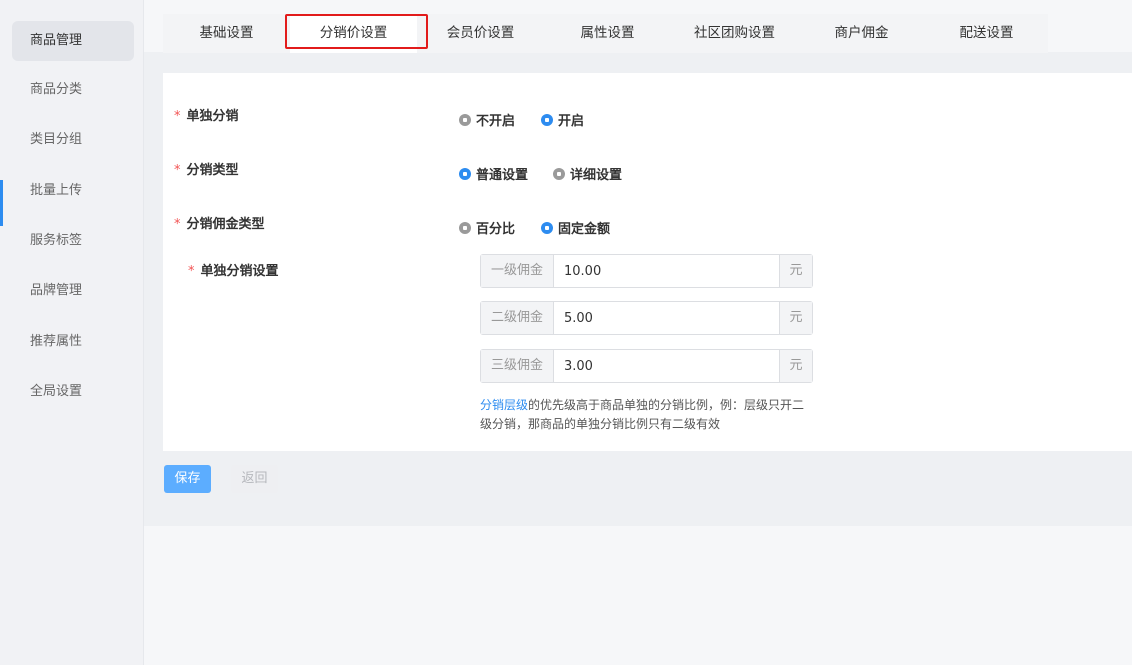 This screenshot has height=665, width=1132. I want to click on tab-attribute-settings: 属性设置, so click(607, 33).